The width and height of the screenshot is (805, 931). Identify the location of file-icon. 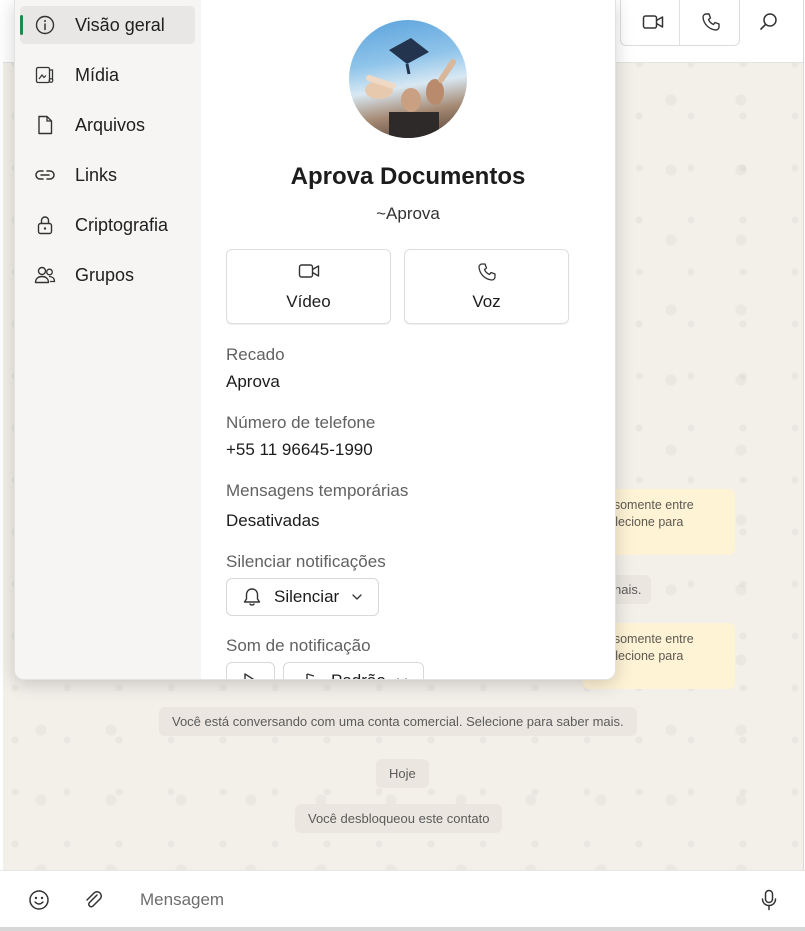
(45, 125).